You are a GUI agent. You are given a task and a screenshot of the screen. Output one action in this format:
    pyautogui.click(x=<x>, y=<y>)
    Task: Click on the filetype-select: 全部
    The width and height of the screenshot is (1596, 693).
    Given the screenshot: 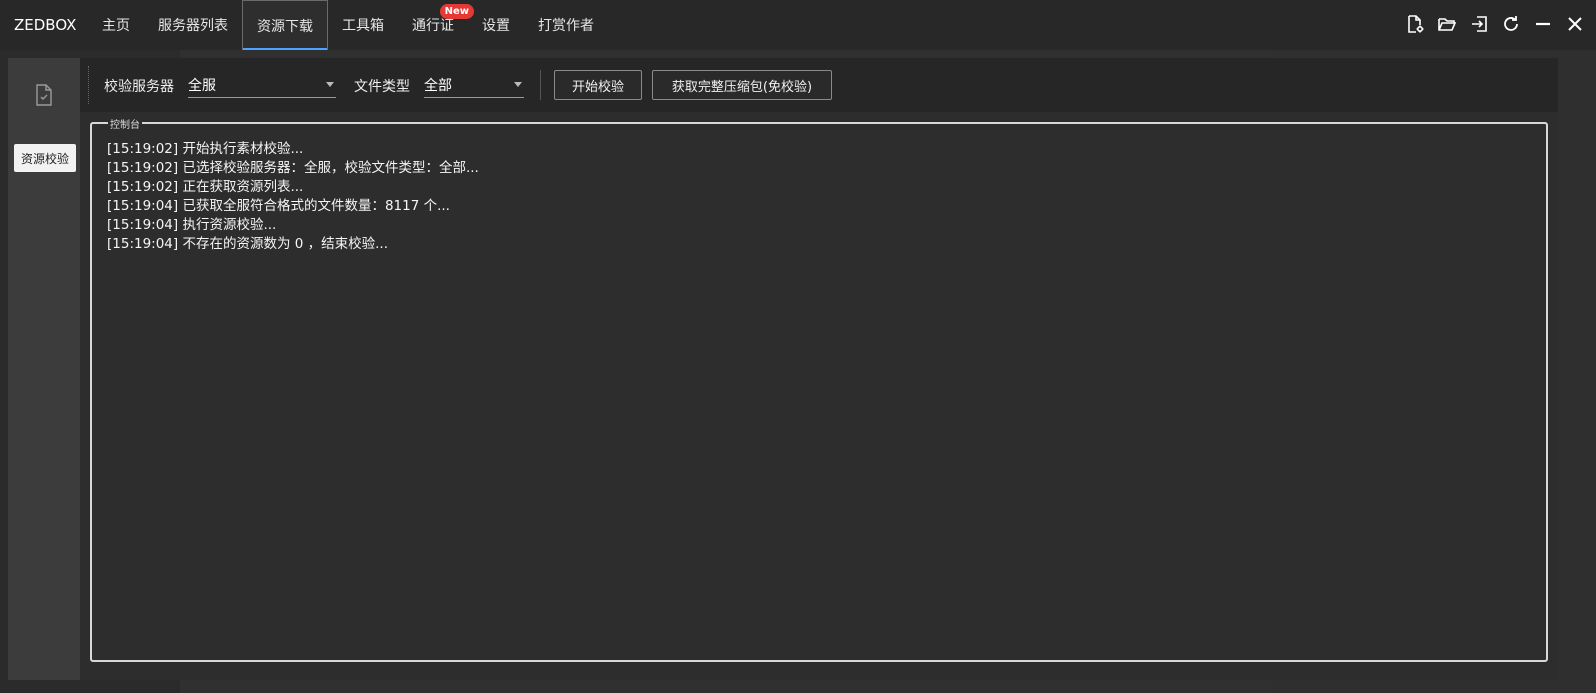 What is the action you would take?
    pyautogui.click(x=474, y=85)
    